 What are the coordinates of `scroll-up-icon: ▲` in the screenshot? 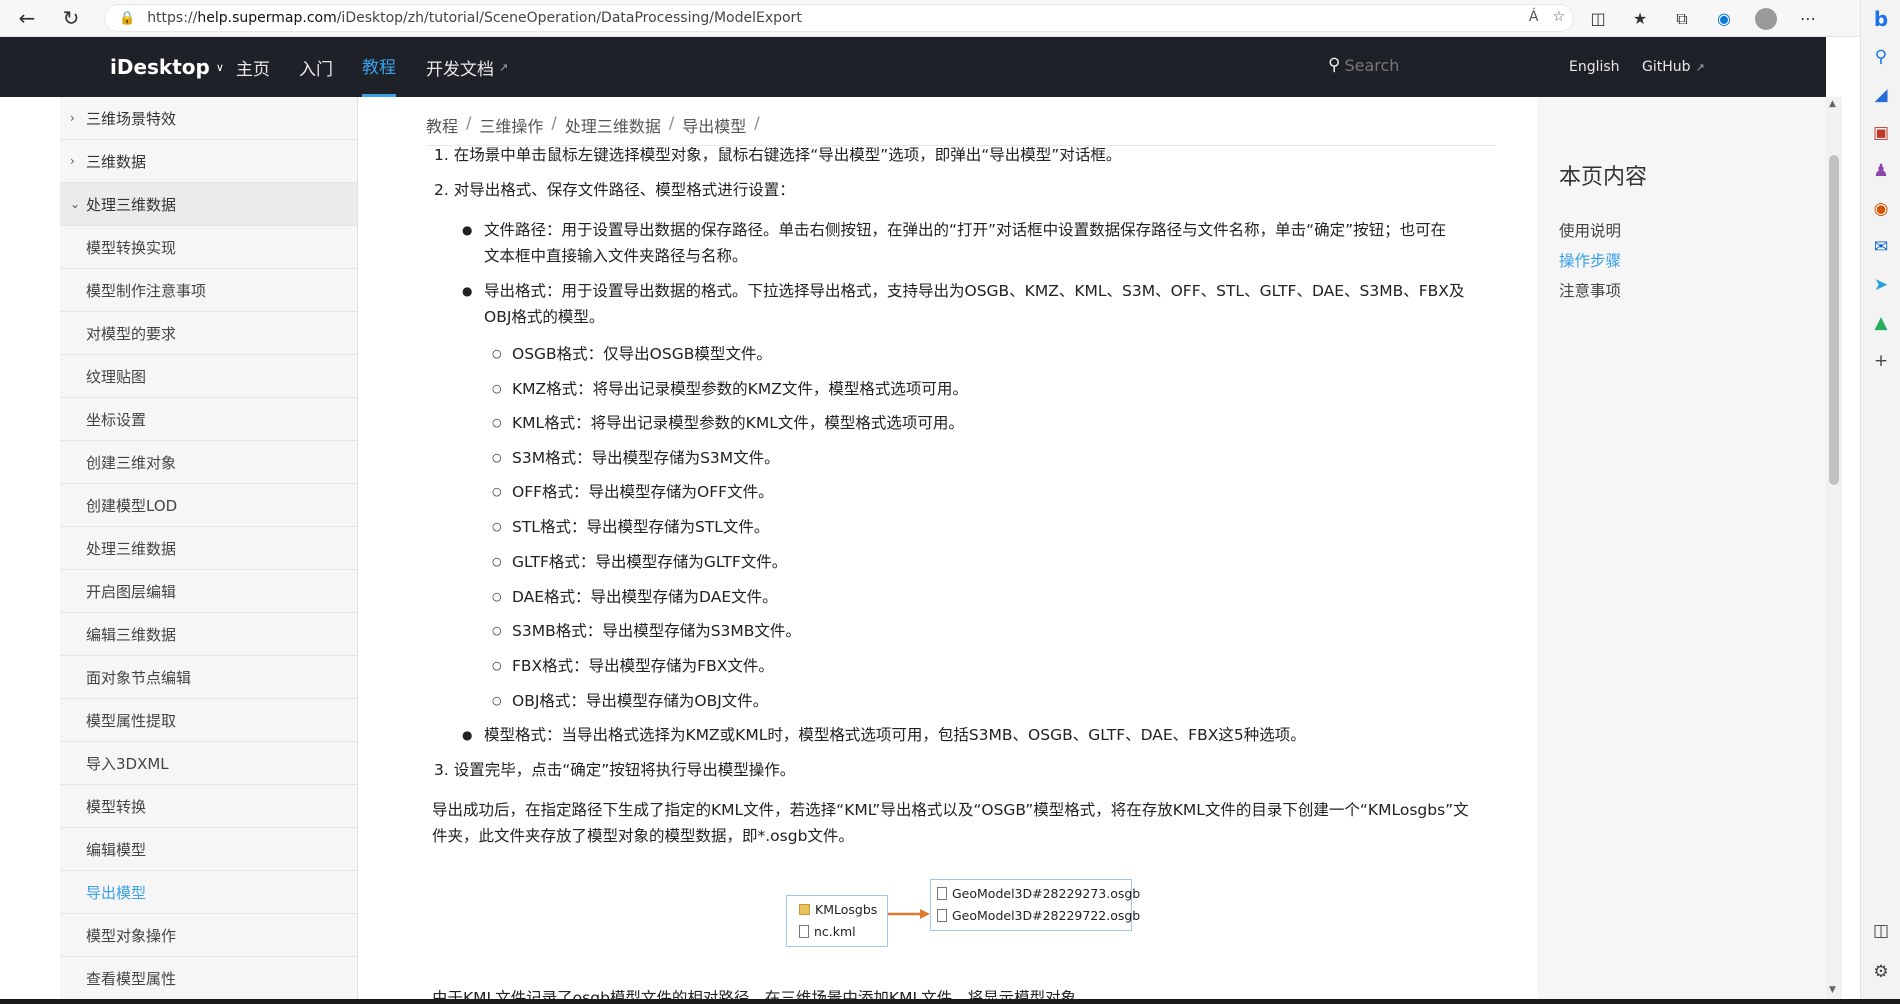 It's located at (1832, 104).